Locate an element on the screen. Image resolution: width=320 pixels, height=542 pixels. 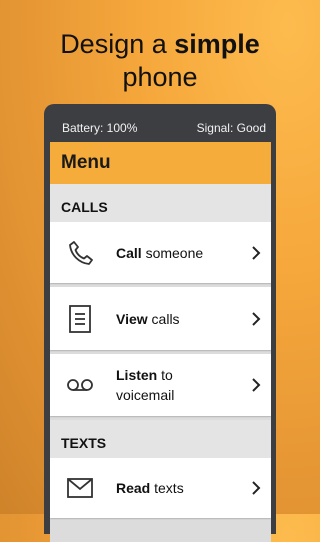
read-texts-item: Read texts is located at coordinates (160, 488).